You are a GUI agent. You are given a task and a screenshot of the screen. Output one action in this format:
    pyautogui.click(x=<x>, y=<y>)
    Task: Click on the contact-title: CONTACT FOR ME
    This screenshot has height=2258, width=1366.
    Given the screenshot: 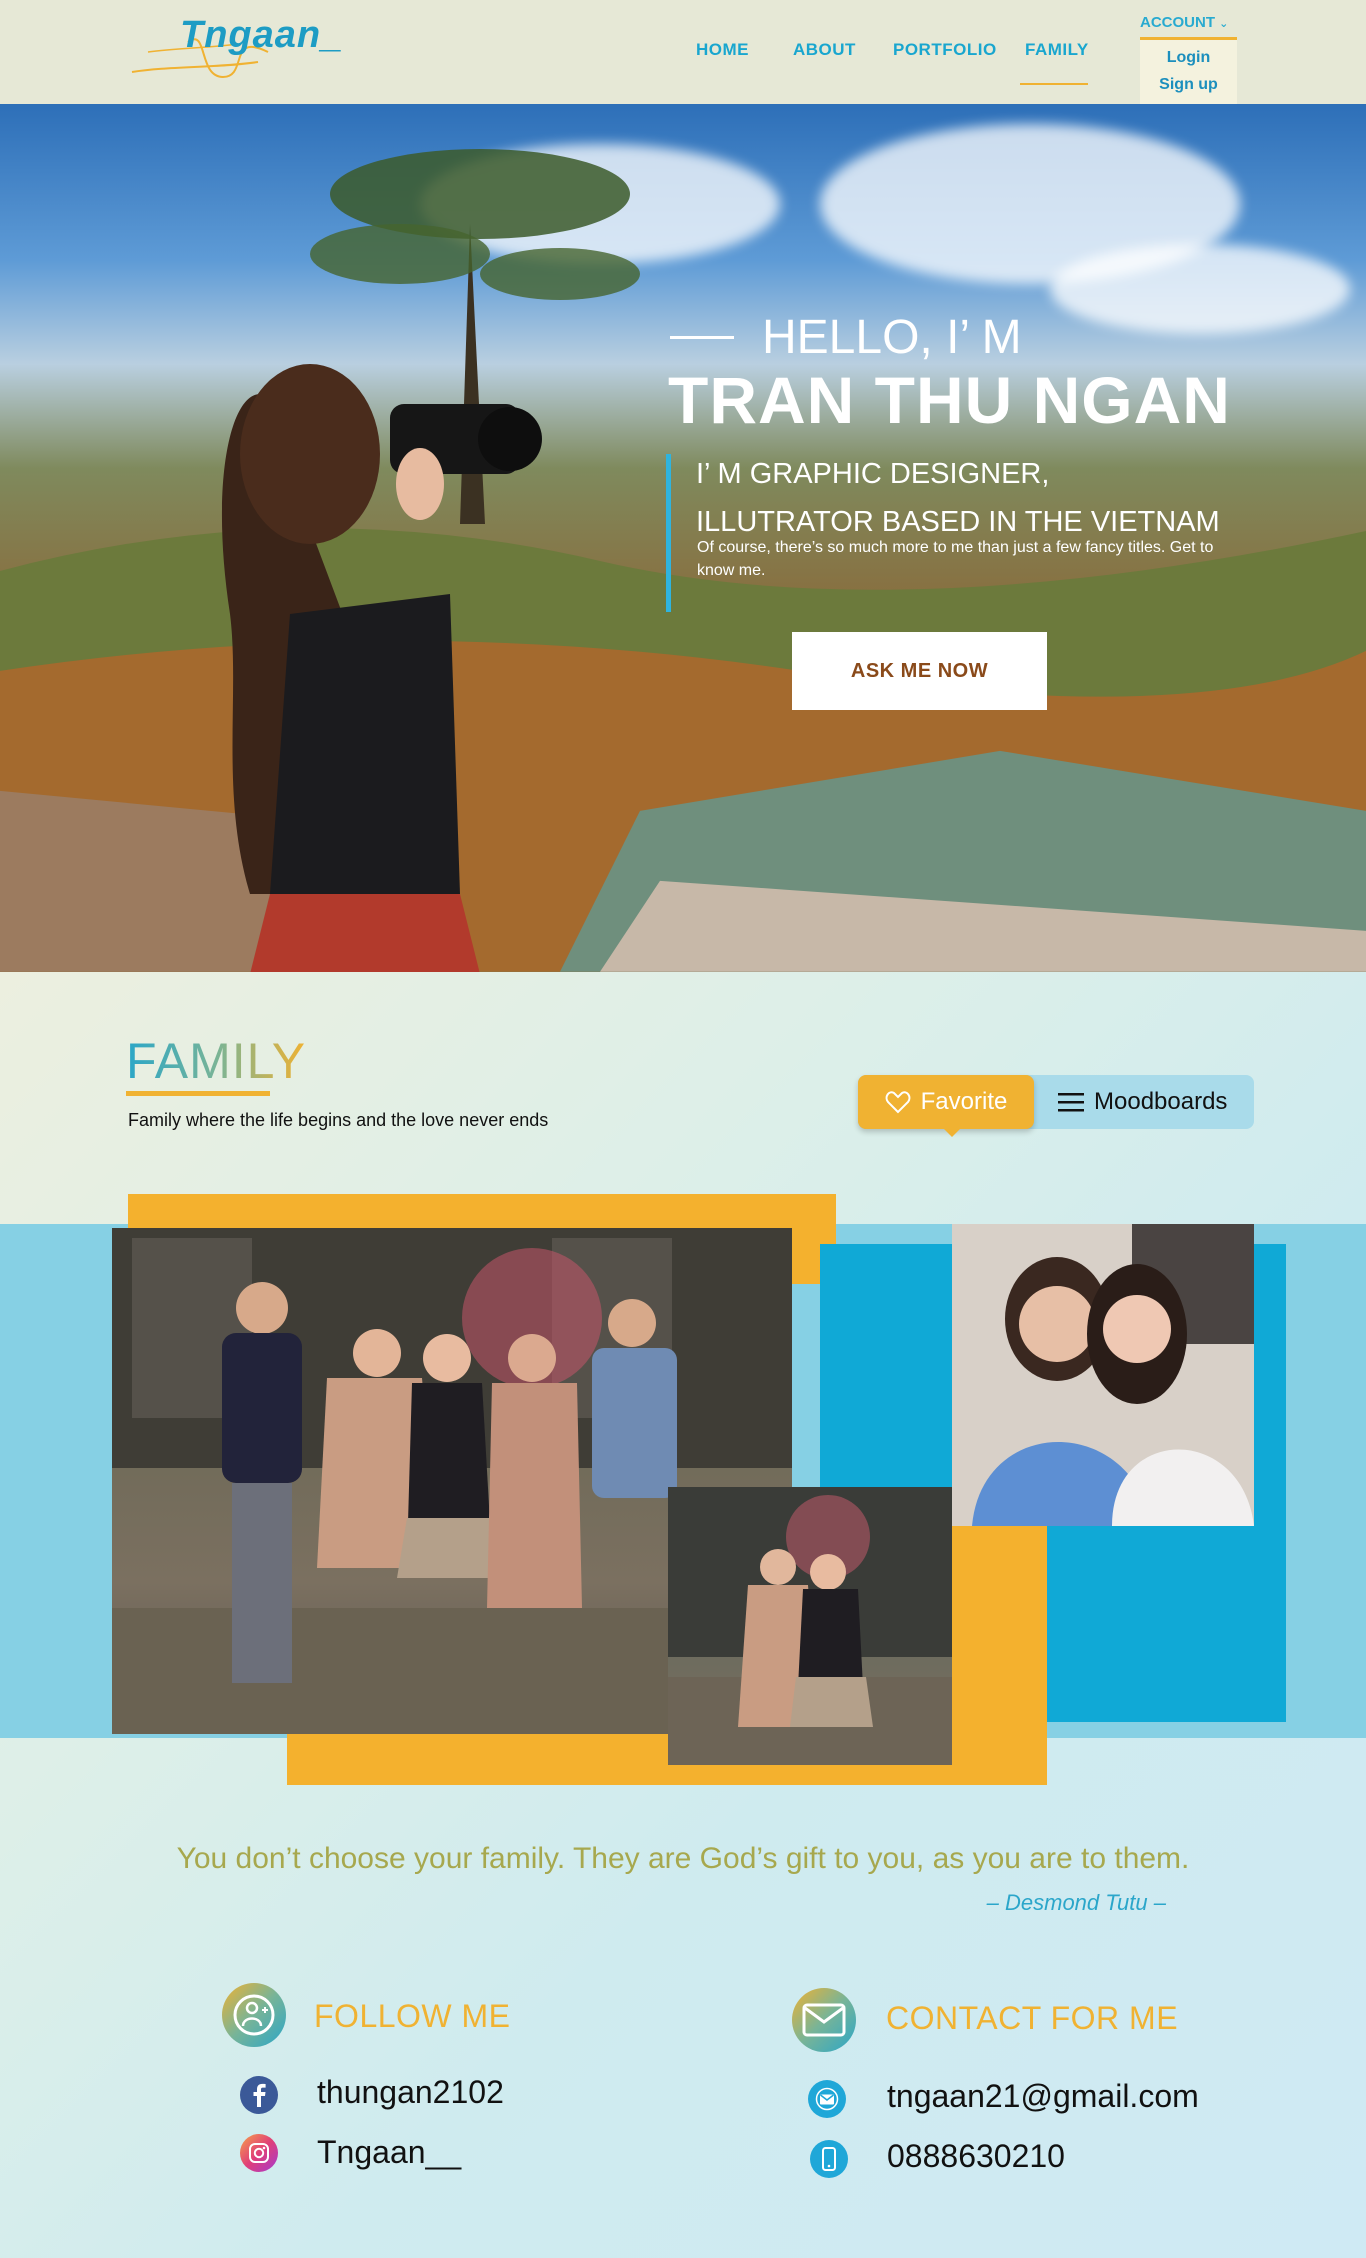 What is the action you would take?
    pyautogui.click(x=1032, y=2018)
    